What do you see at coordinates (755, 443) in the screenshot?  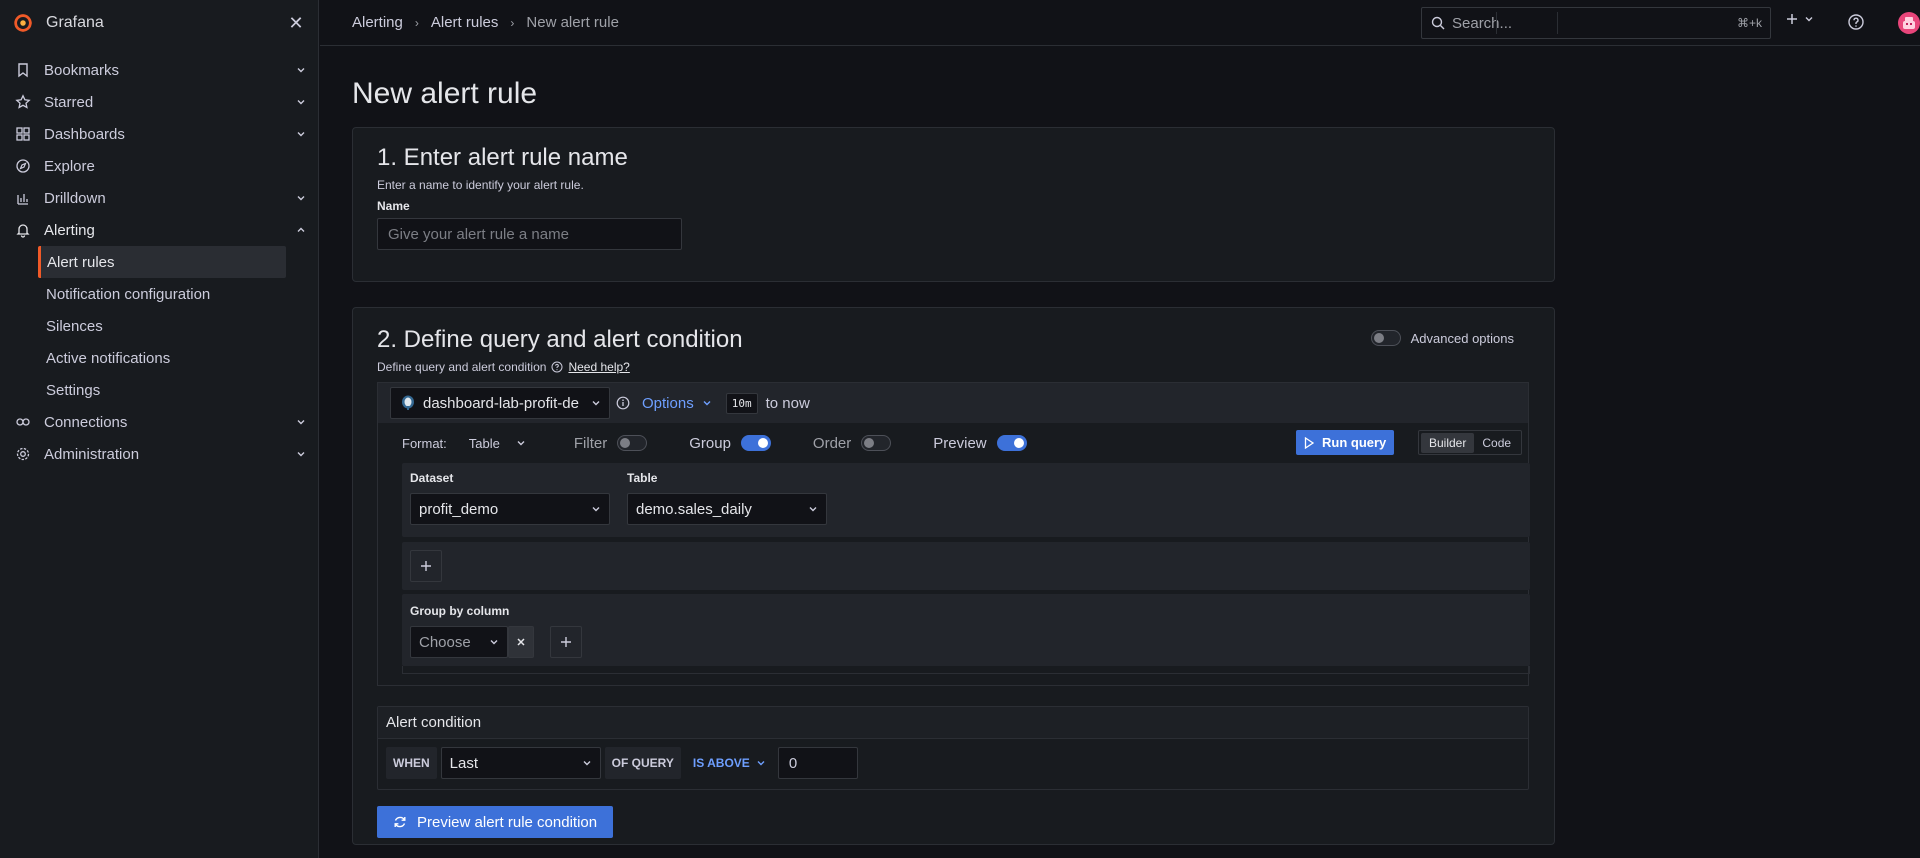 I see `group-toggle` at bounding box center [755, 443].